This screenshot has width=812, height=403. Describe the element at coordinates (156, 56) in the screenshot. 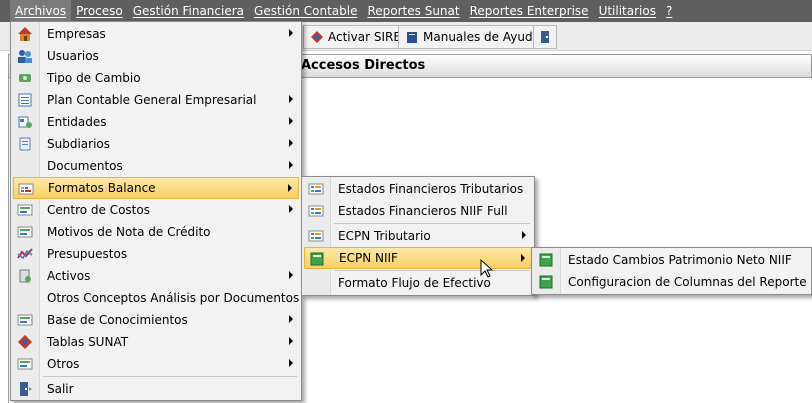

I see `menu-item-usuarios: Usuarios` at that location.